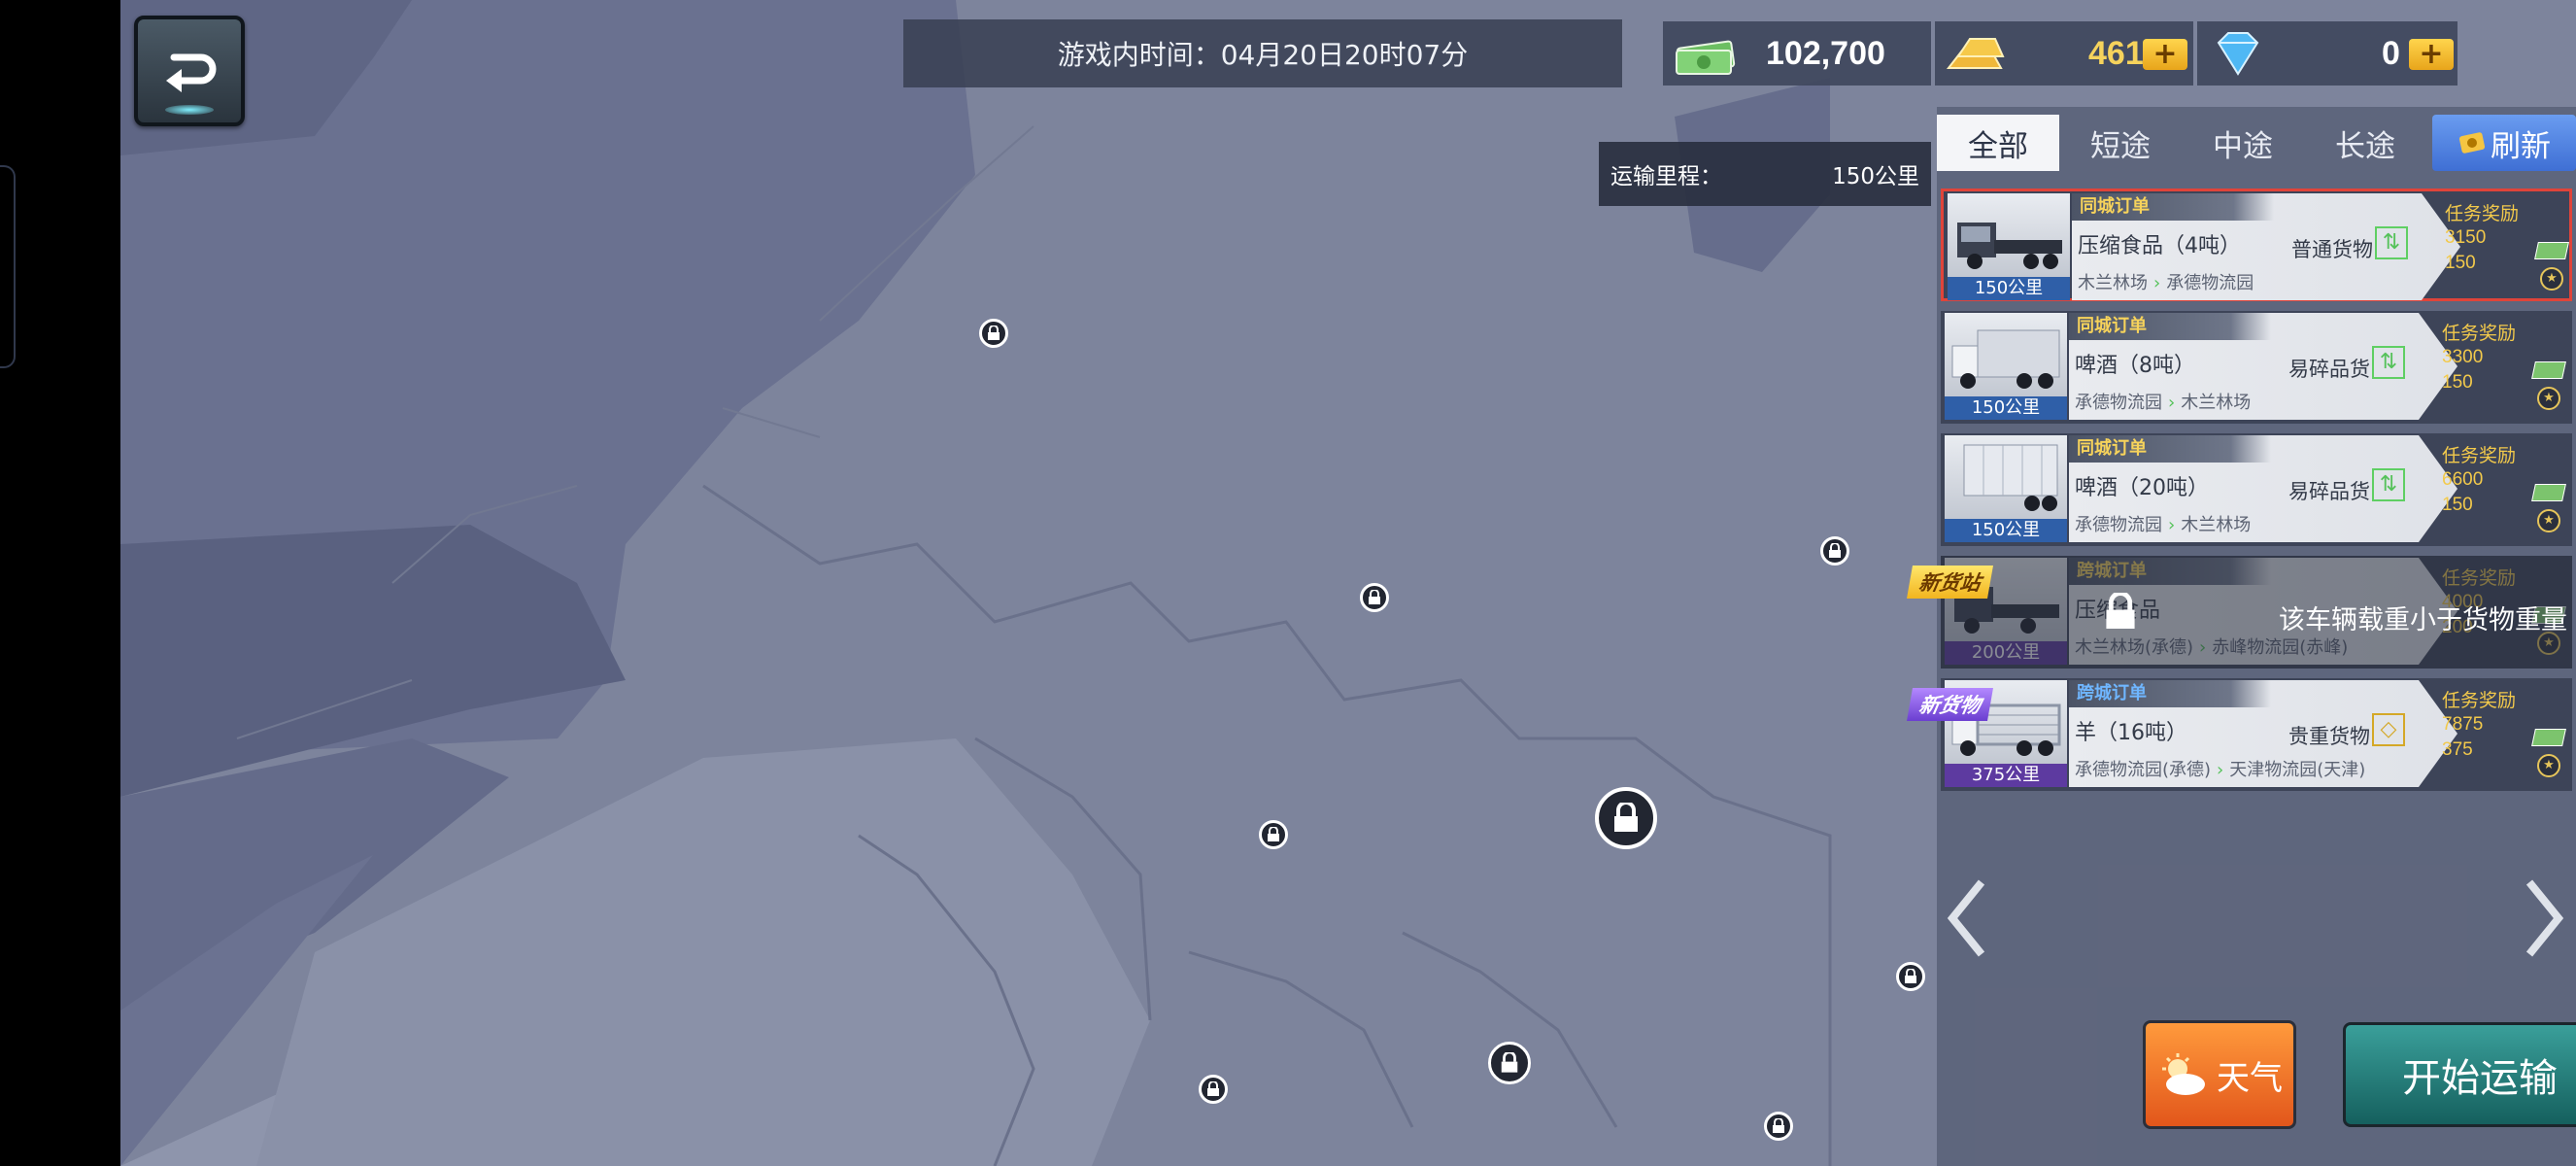 This screenshot has width=2576, height=1166. I want to click on cargo-category: 贵重货物, so click(2329, 736).